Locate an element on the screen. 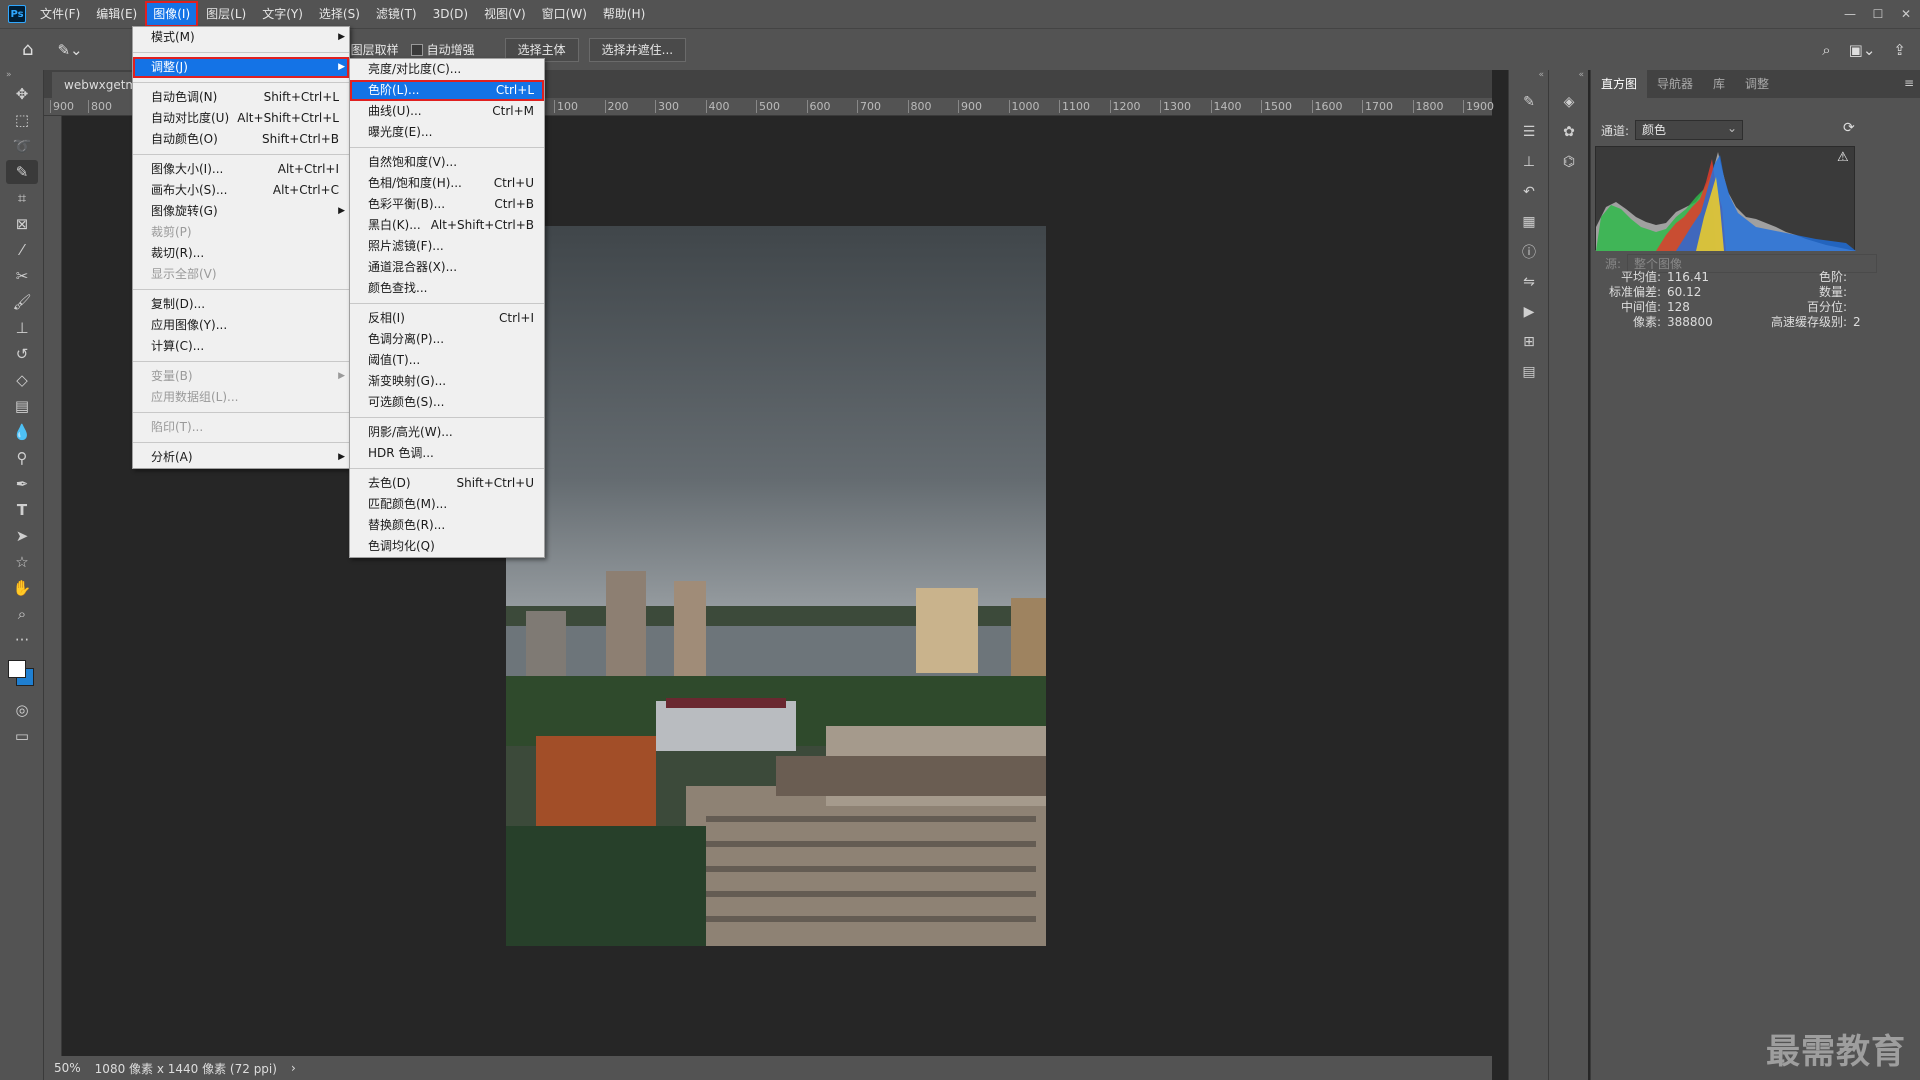 Image resolution: width=1920 pixels, height=1080 pixels. image-menu-item: 自动颜色(O) Shift+Ctrl+B is located at coordinates (241, 139).